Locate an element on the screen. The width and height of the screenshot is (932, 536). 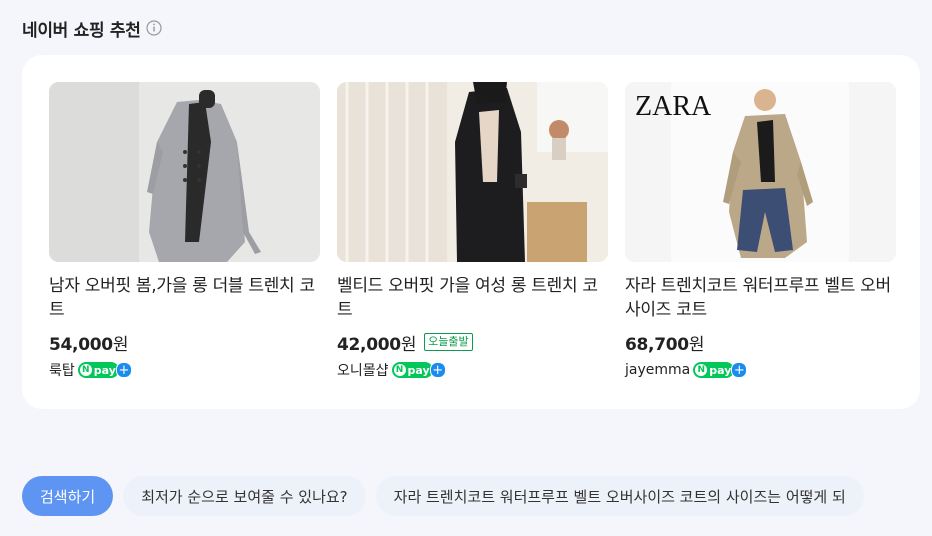
suggestion-chip: 자라 트렌치코트 워터프루프 벨트 오버사이즈 코트의 사이즈는 어떻게 되 is located at coordinates (619, 496).